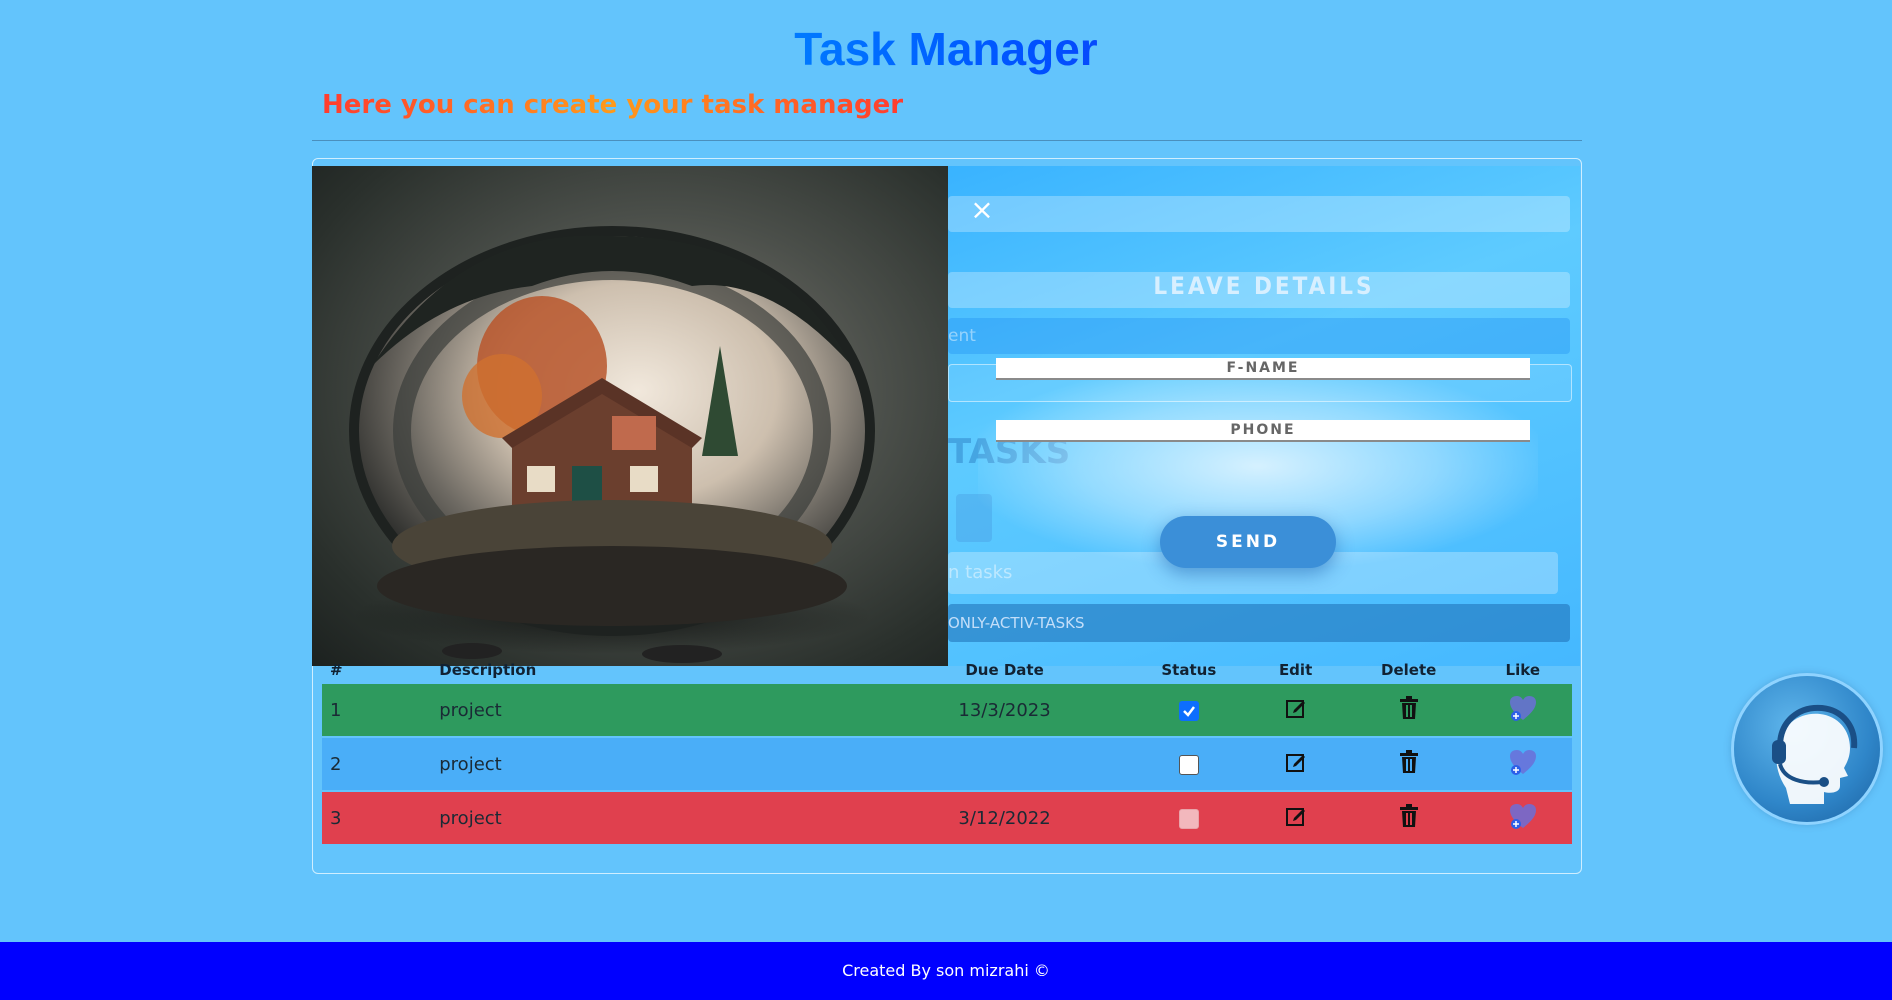 The width and height of the screenshot is (1892, 1000). Describe the element at coordinates (381, 764) in the screenshot. I see `row-number: 2` at that location.